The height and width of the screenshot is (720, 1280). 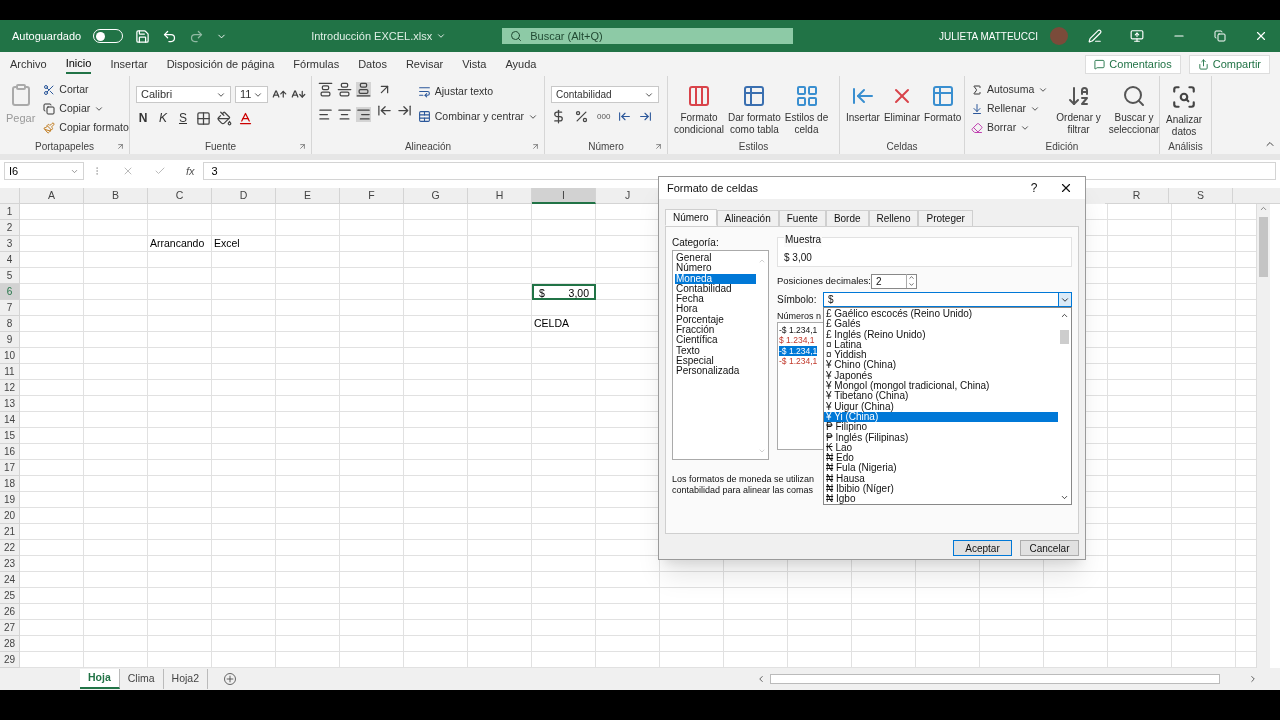 What do you see at coordinates (1185, 146) in the screenshot?
I see `group-label: Análisis` at bounding box center [1185, 146].